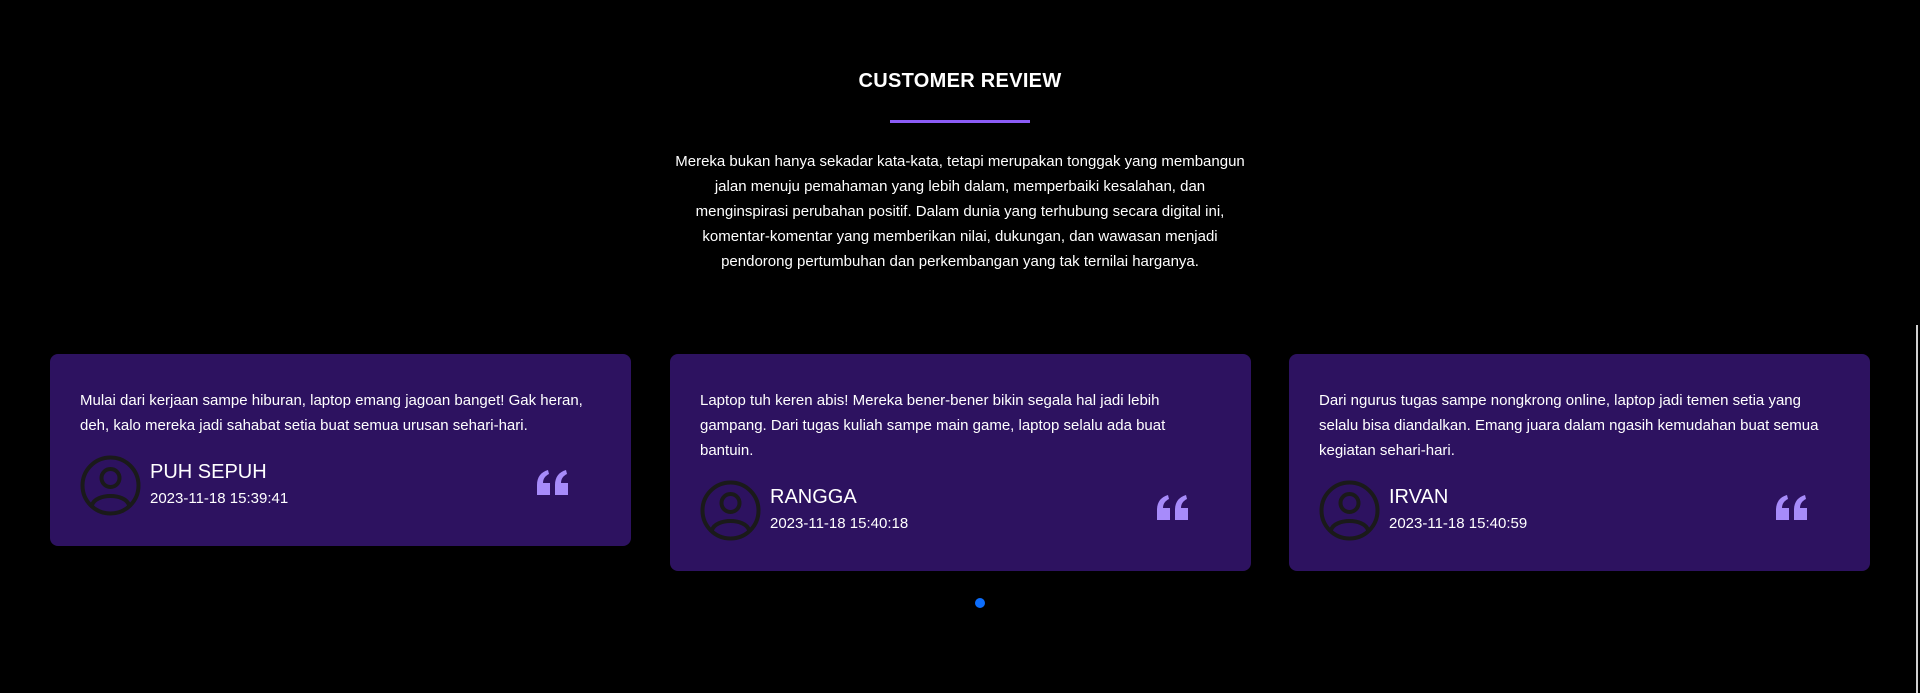  Describe the element at coordinates (208, 472) in the screenshot. I see `reviewer-name: PUH SEPUH` at that location.